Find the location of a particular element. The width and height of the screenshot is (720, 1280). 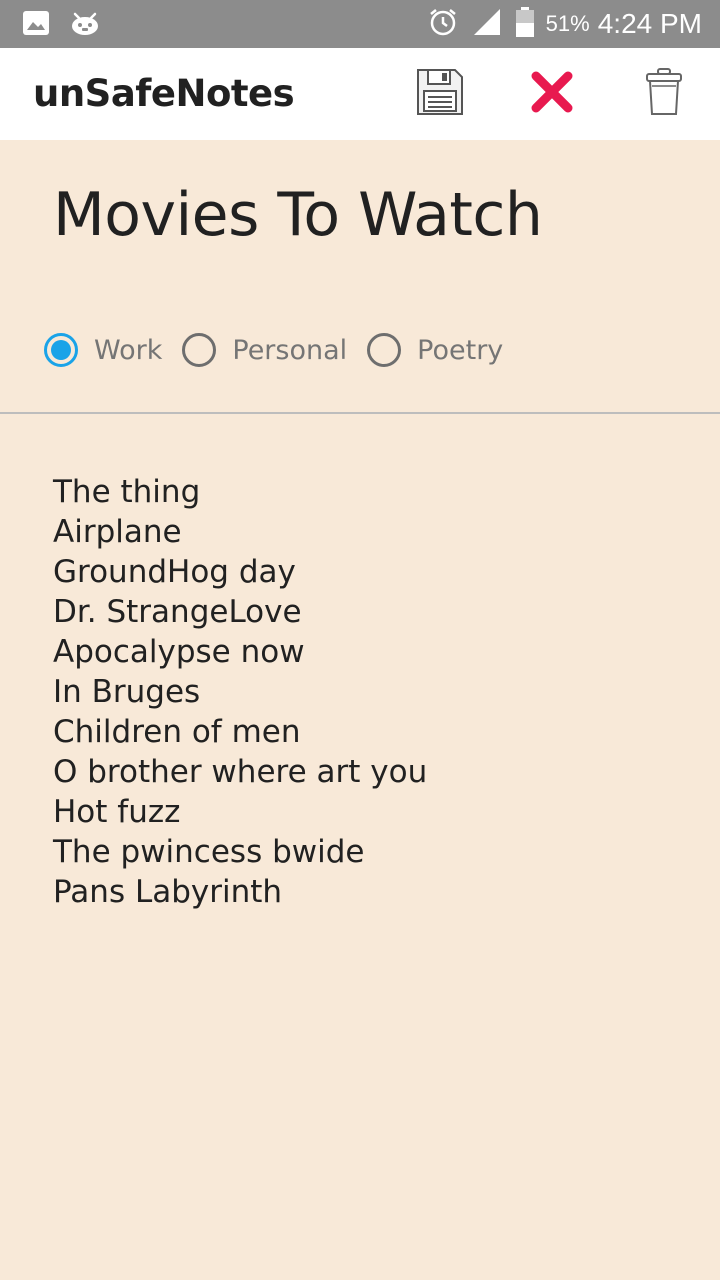

note-line: Hot fuzz is located at coordinates (117, 812).